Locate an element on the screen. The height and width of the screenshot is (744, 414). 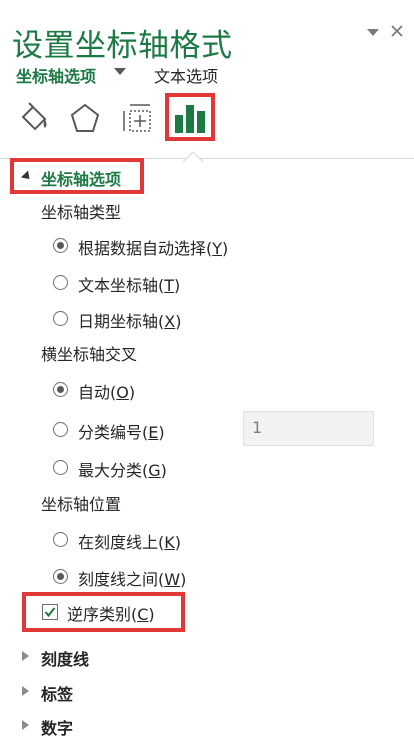
radio-date-axis is located at coordinates (60, 318).